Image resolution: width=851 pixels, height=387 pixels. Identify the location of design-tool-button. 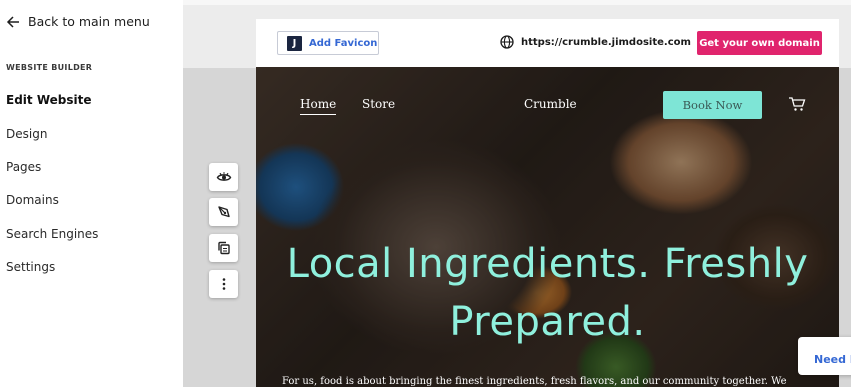
(223, 212).